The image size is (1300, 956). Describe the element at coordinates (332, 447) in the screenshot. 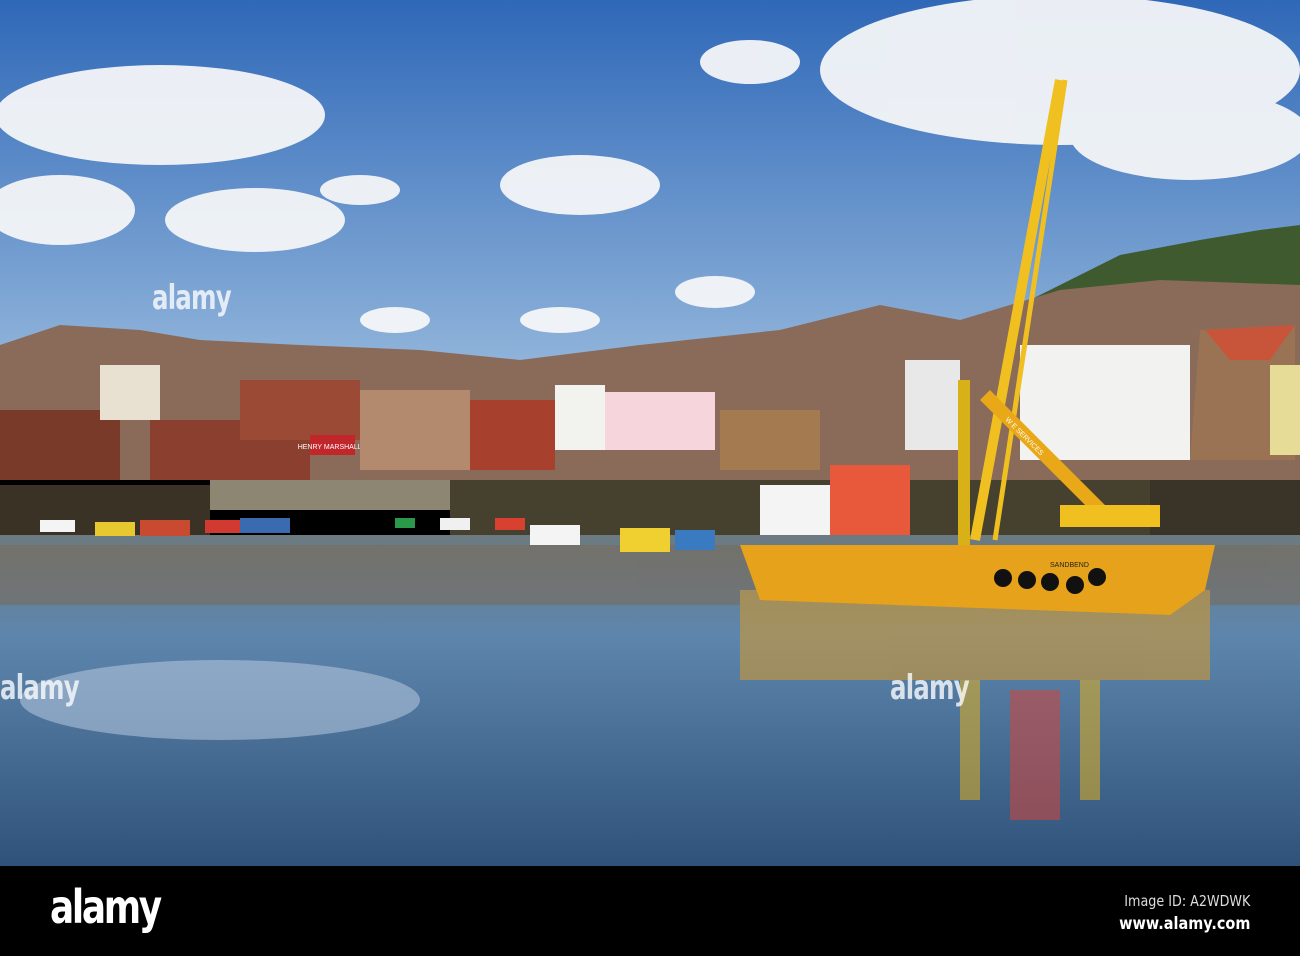

I see `shop-sign: HENRY MARSHALLS` at that location.